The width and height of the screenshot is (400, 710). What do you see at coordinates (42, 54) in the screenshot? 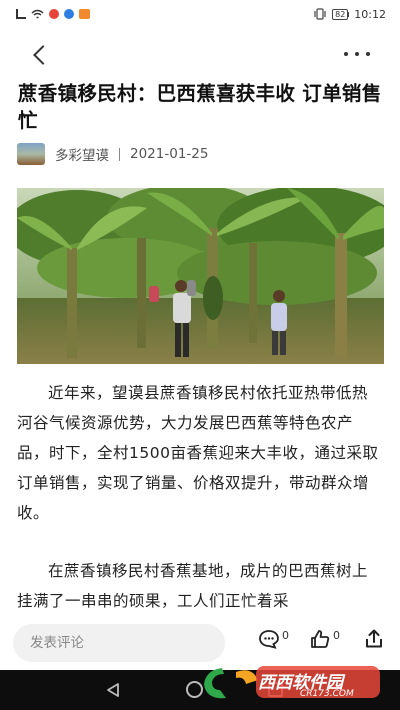
I see `back-arrow-icon` at bounding box center [42, 54].